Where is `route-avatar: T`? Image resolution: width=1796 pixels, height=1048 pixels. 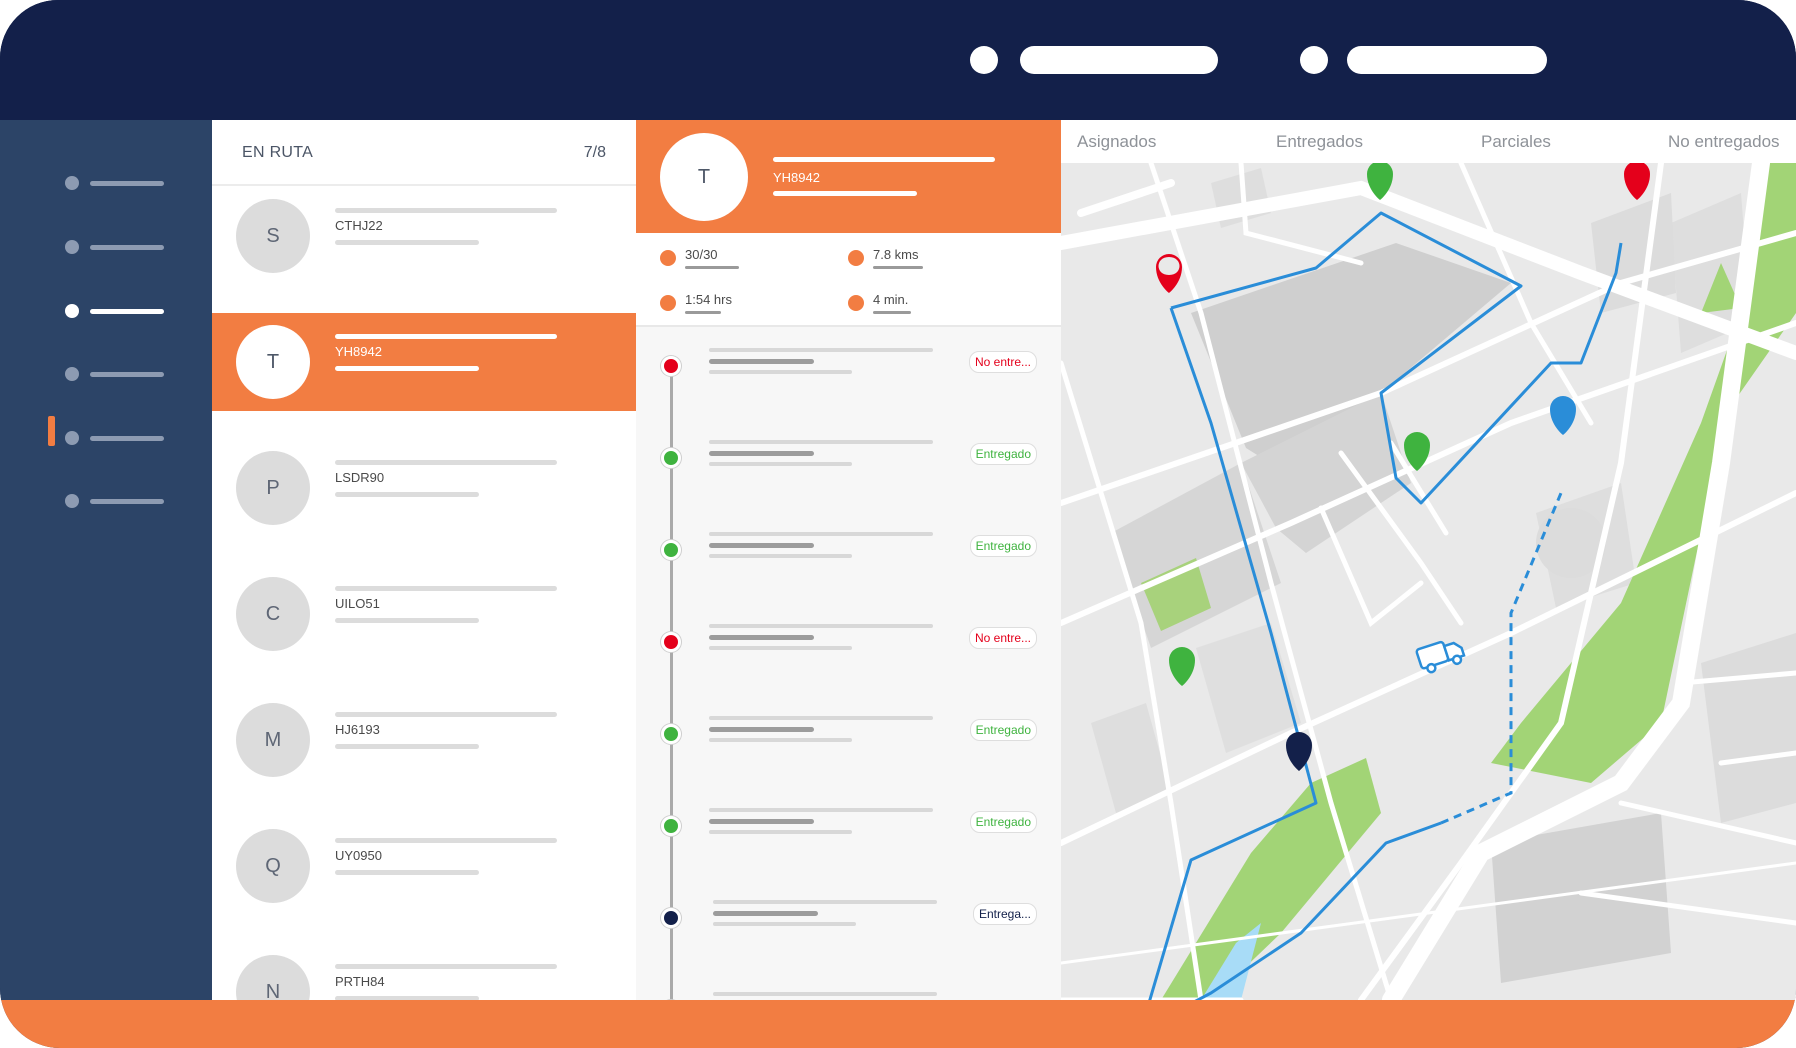 route-avatar: T is located at coordinates (273, 362).